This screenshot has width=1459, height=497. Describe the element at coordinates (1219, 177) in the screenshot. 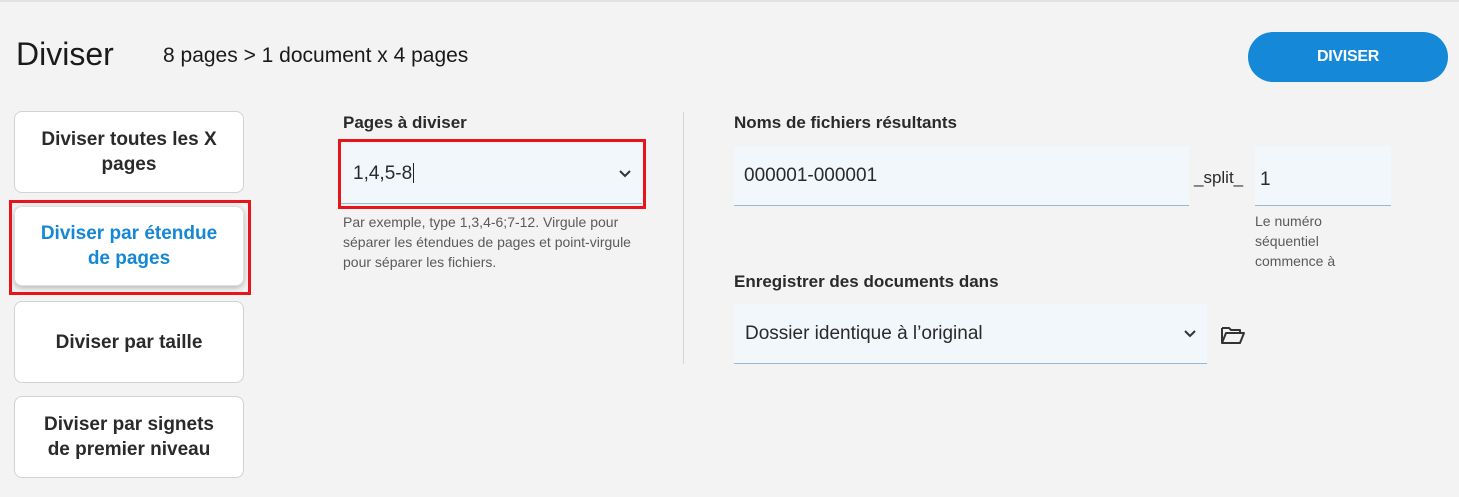

I see `split-separator-text: _split_` at that location.